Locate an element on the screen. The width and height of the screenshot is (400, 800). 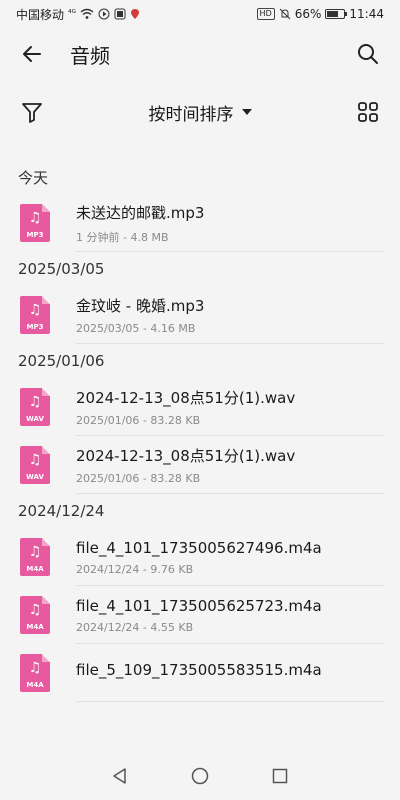
battery-icon is located at coordinates (336, 14).